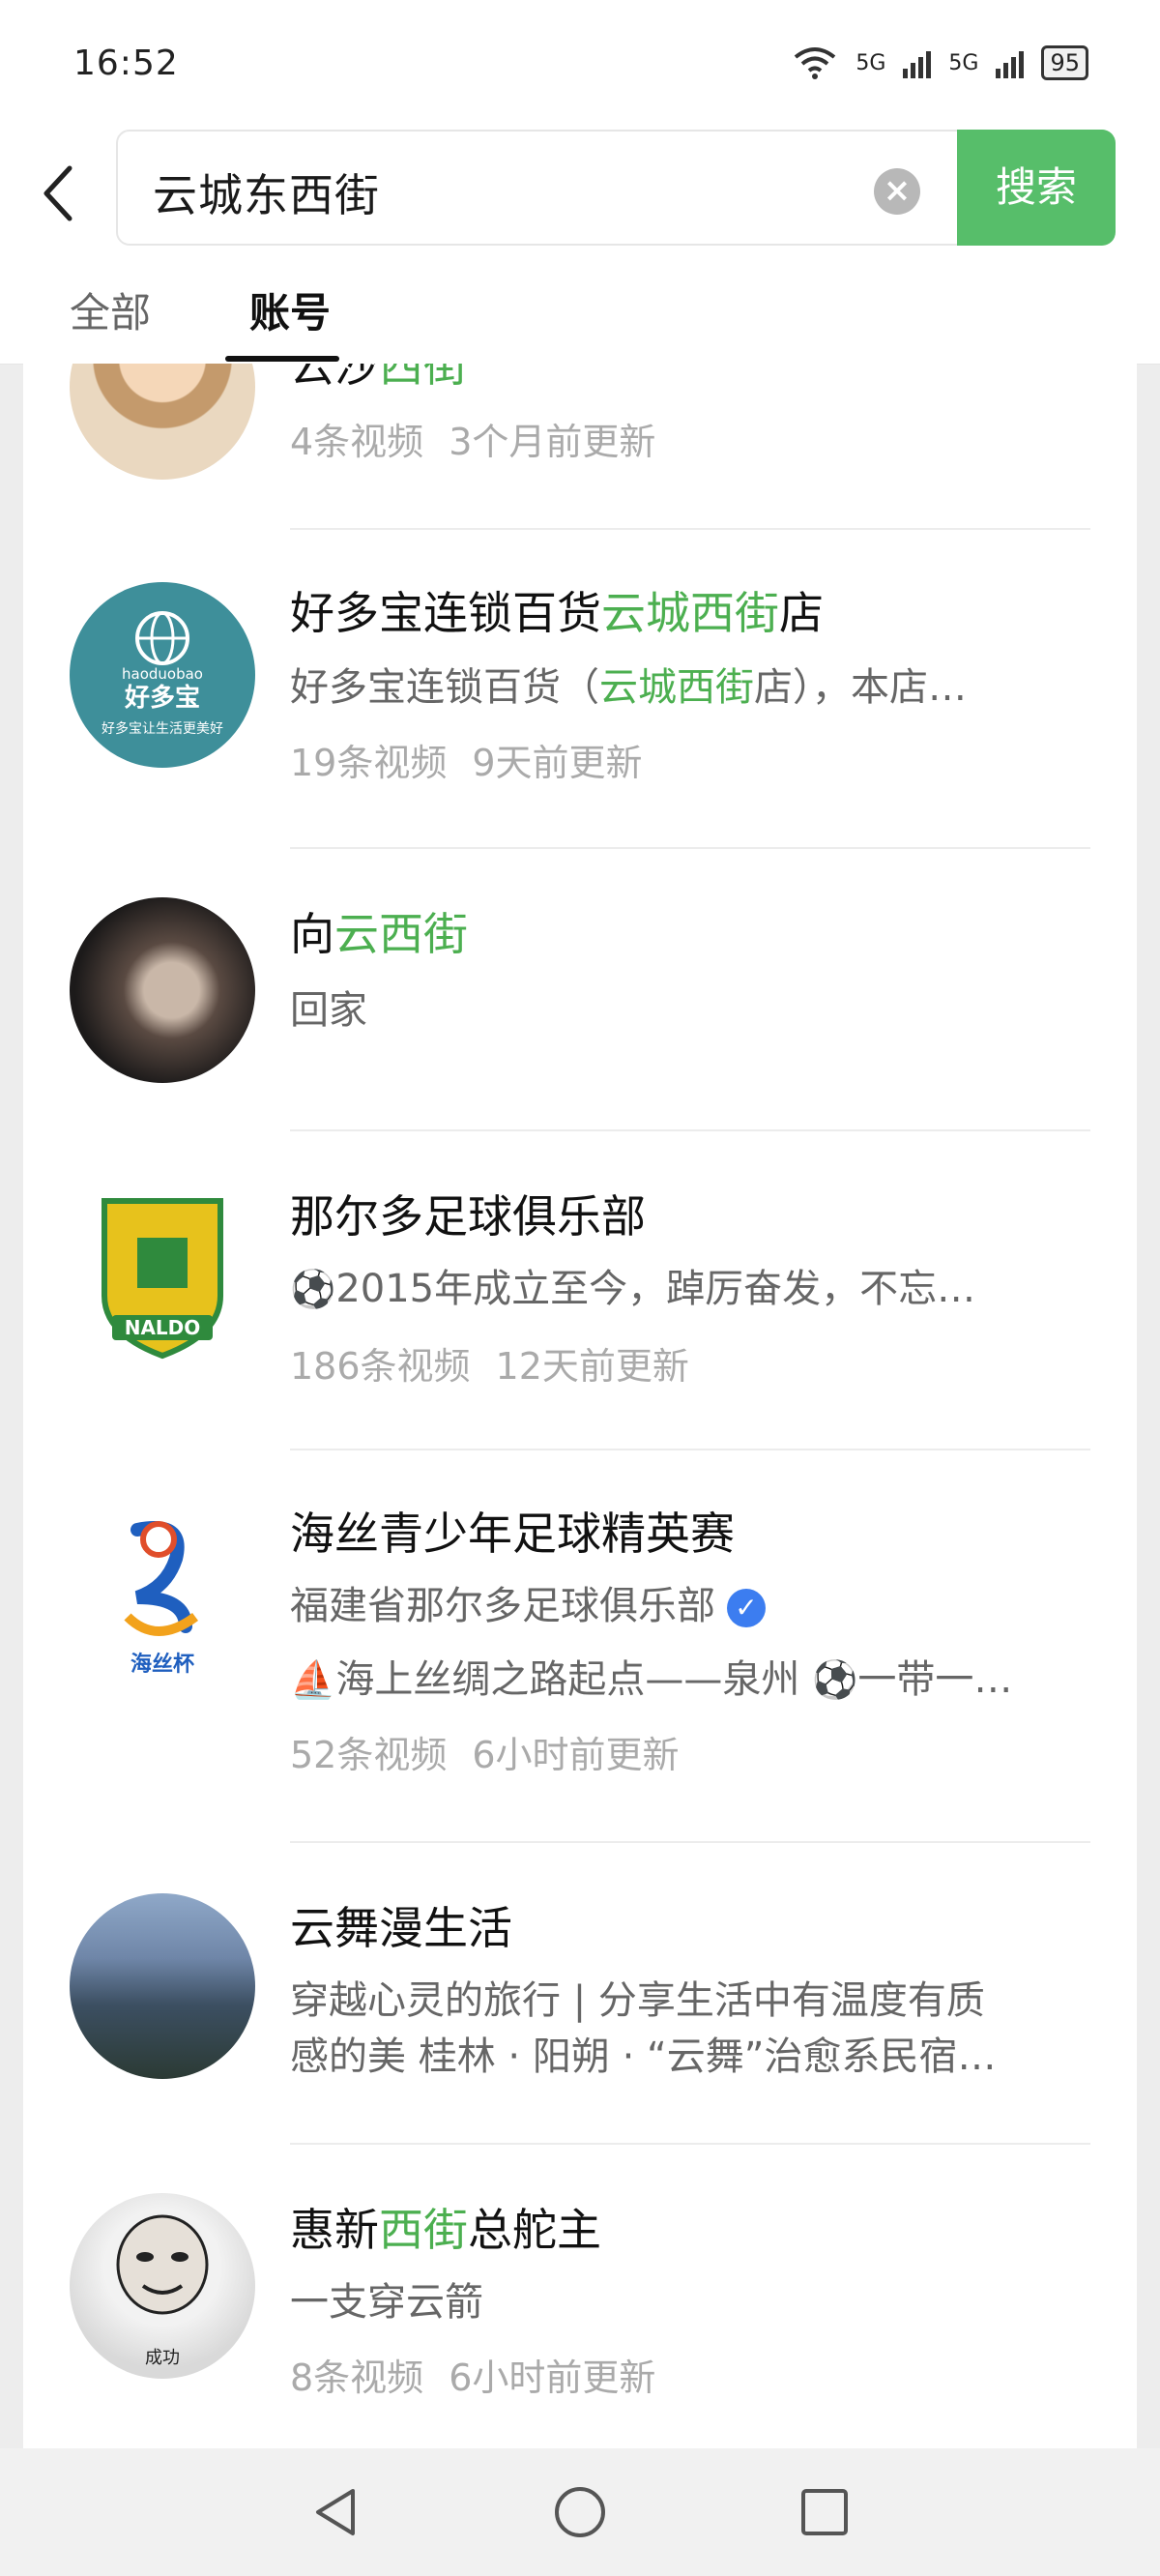 This screenshot has width=1160, height=2576. What do you see at coordinates (580, 990) in the screenshot?
I see `list-item: 向云西街 回家` at bounding box center [580, 990].